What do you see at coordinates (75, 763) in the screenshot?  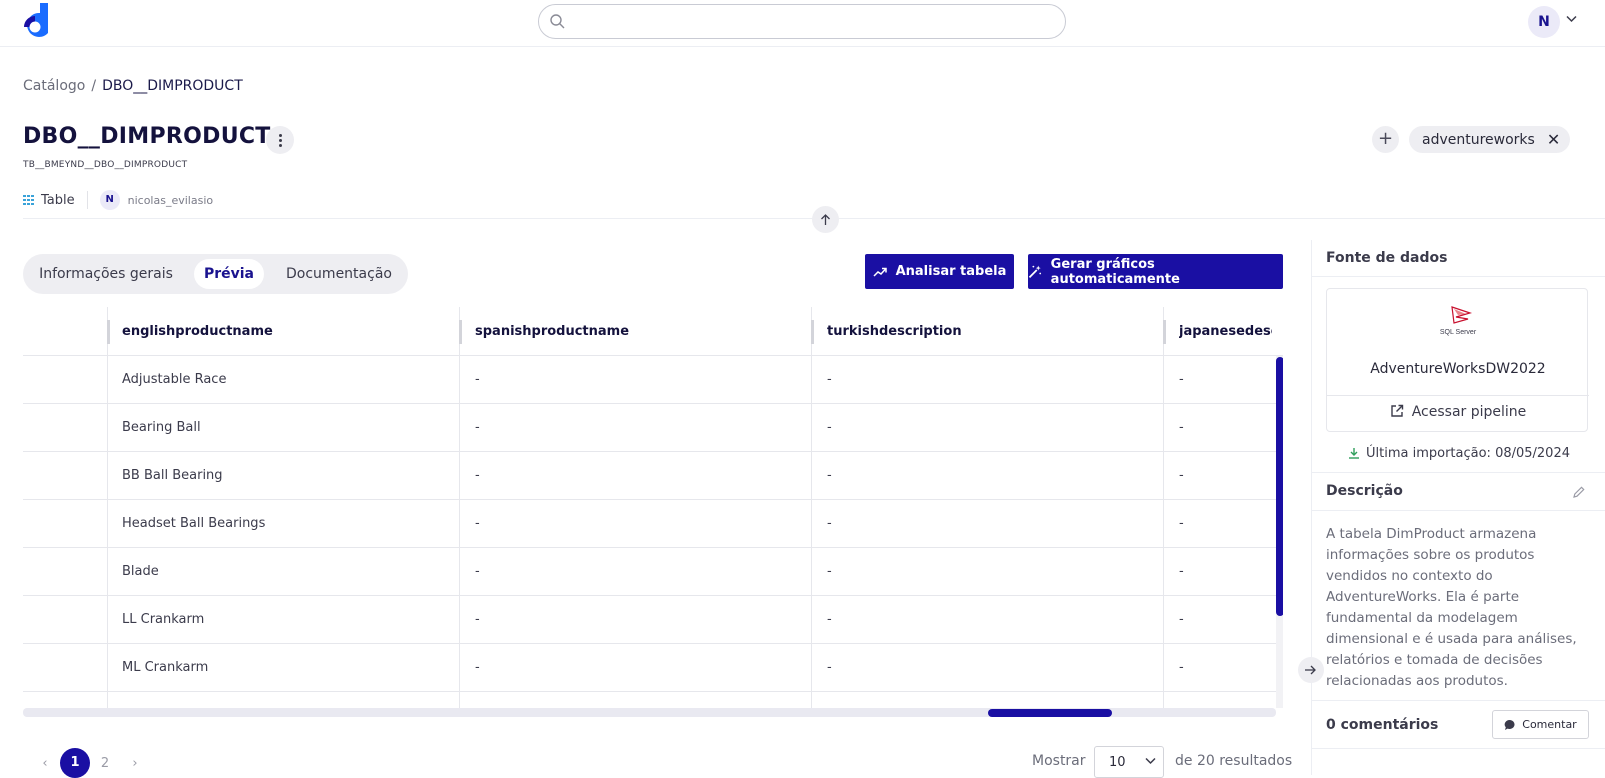 I see `page-button-1: 1` at bounding box center [75, 763].